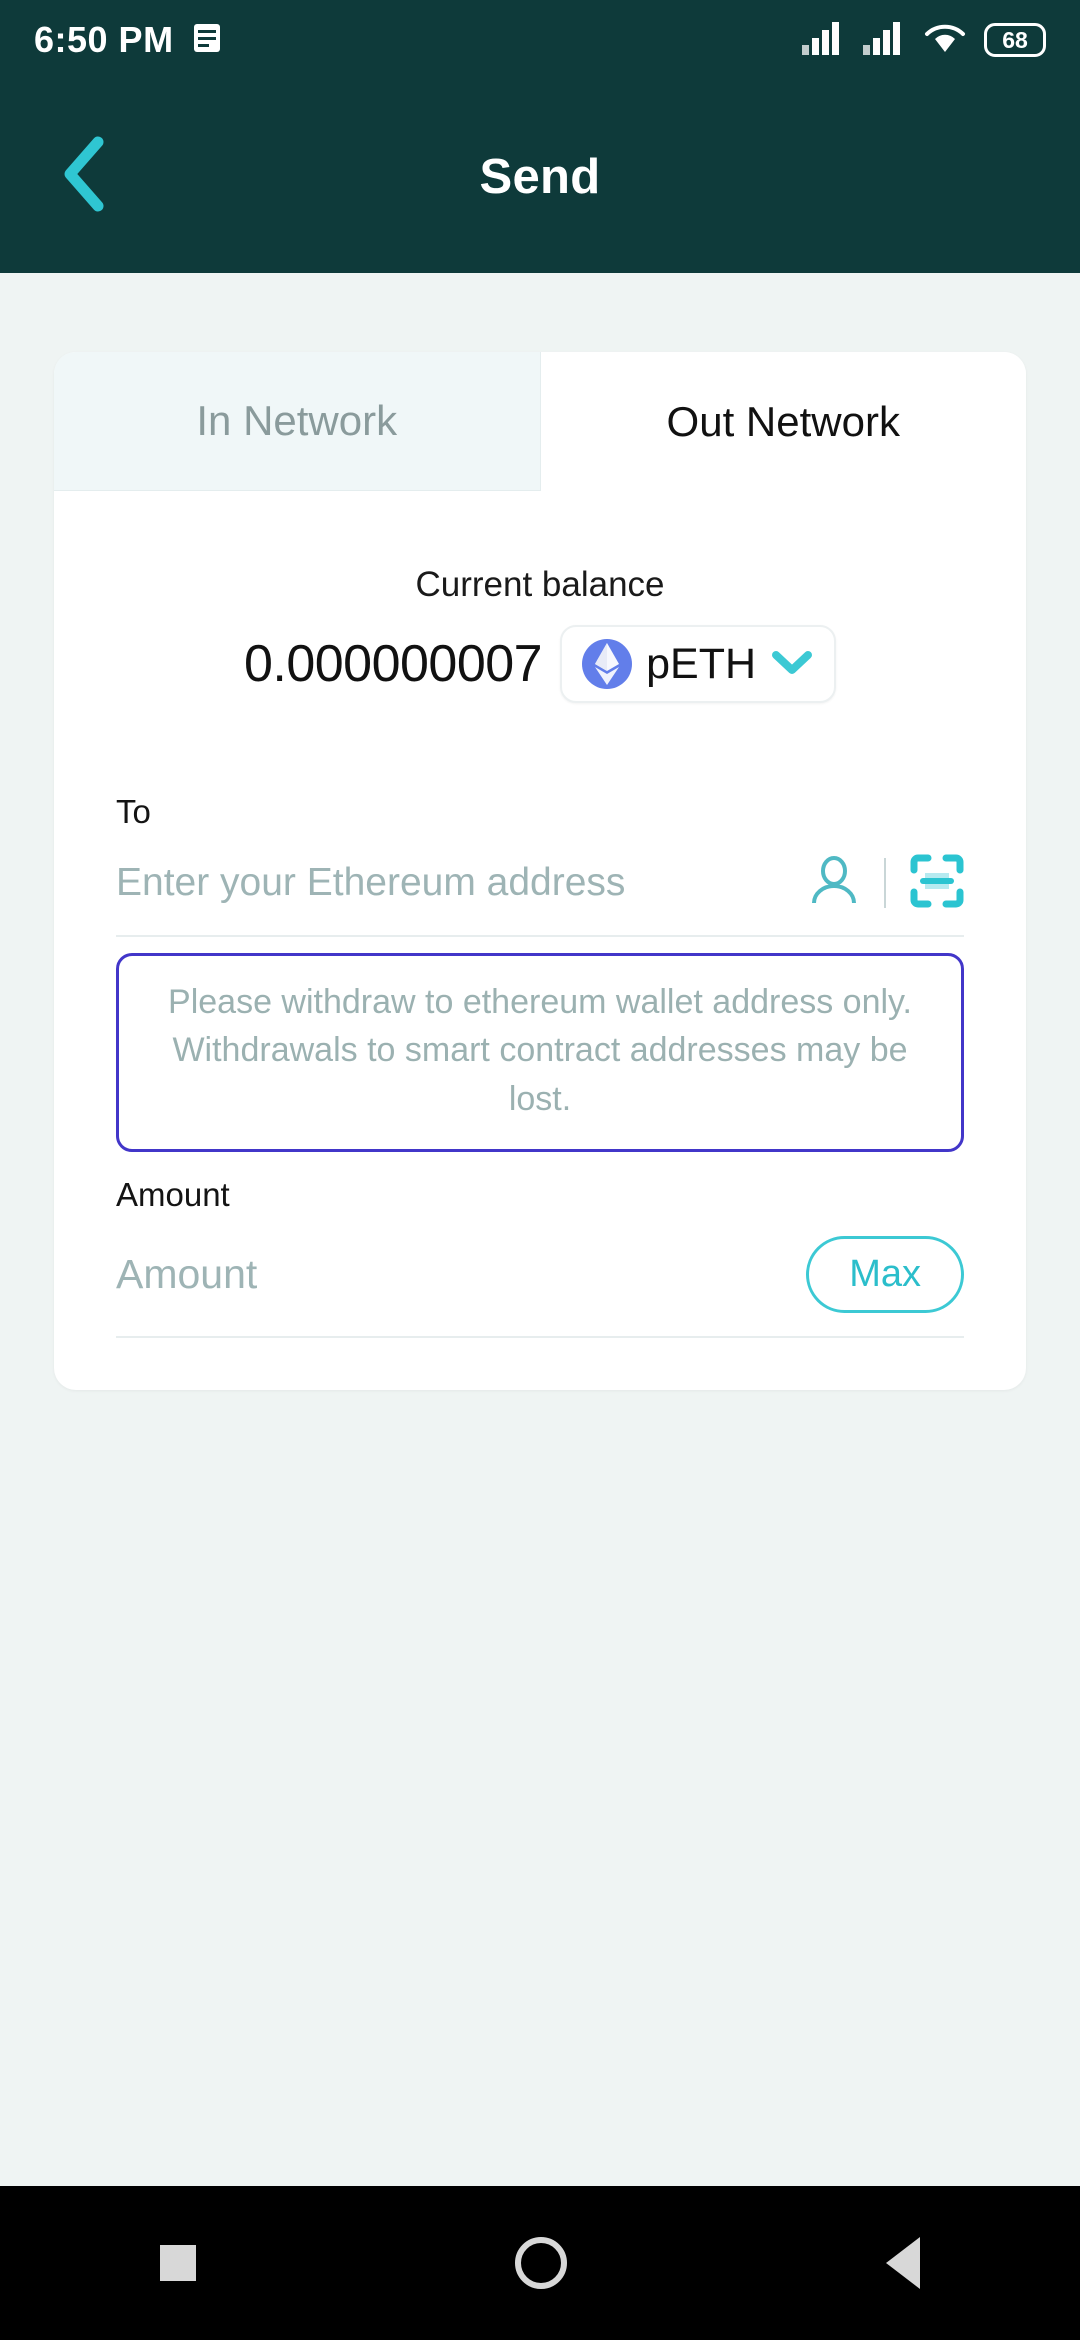  I want to click on app-bar: Send, so click(540, 176).